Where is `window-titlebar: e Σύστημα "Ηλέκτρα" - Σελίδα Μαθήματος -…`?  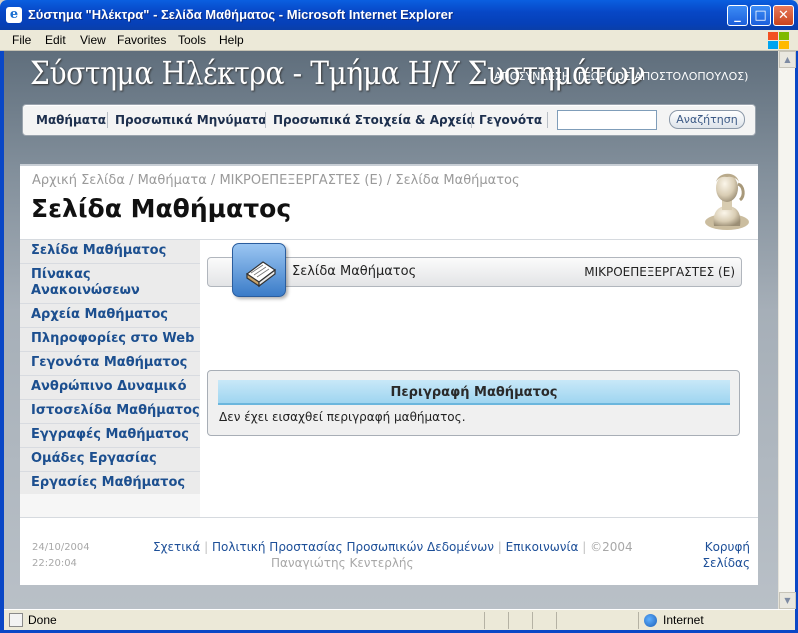 window-titlebar: e Σύστημα "Ηλέκτρα" - Σελίδα Μαθήματος -… is located at coordinates (399, 15).